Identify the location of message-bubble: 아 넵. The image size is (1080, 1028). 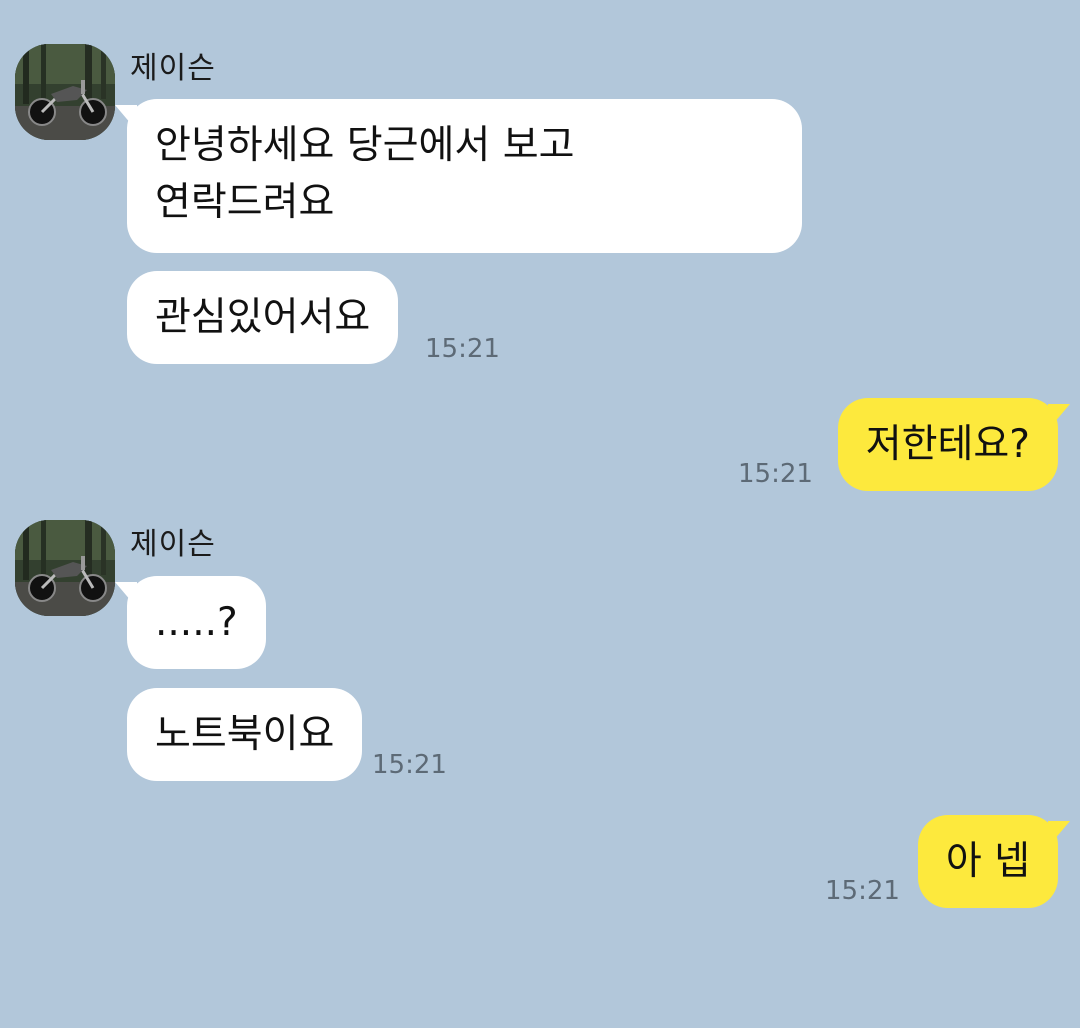
(993, 861).